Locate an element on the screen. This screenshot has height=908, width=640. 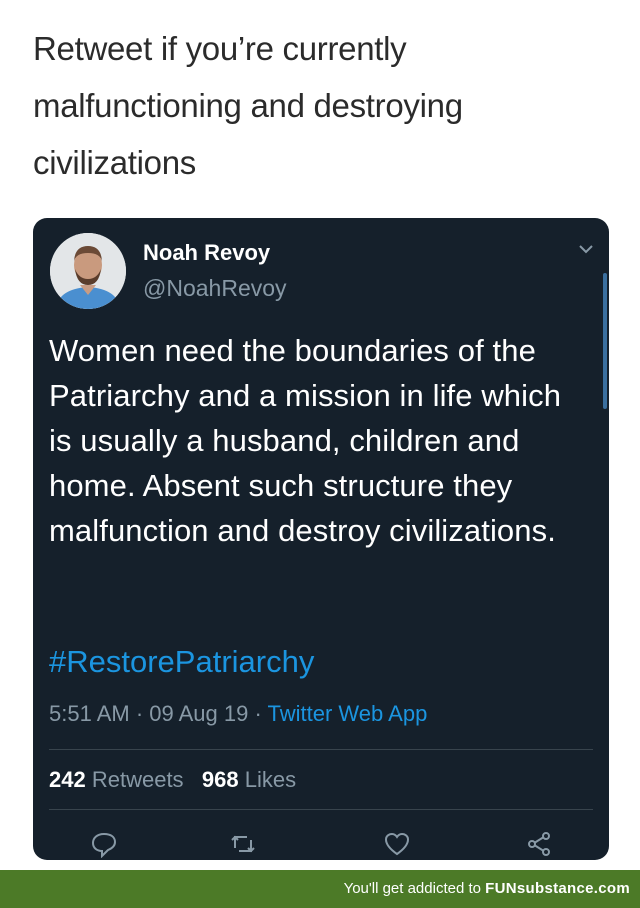
tweet-meta: 5:51 AM · 09 Aug 19 · Twitter Web App is located at coordinates (238, 714).